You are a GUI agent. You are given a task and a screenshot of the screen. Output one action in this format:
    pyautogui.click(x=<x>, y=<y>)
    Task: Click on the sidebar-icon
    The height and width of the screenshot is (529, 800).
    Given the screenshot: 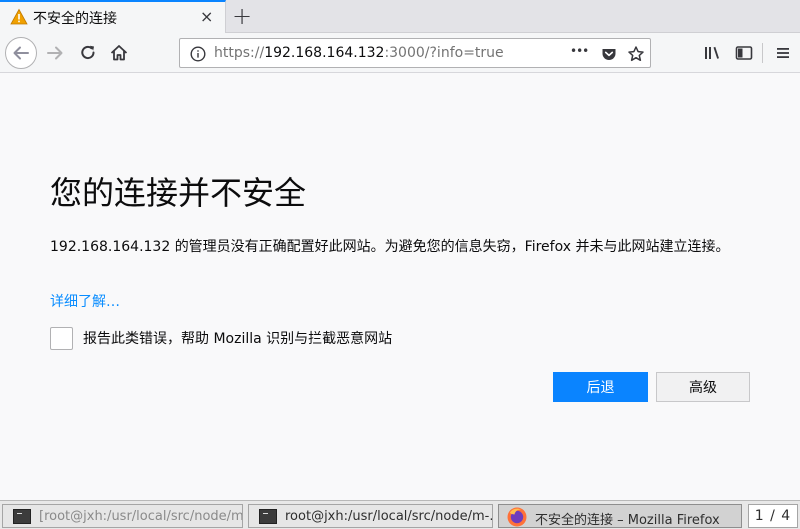 What is the action you would take?
    pyautogui.click(x=744, y=53)
    